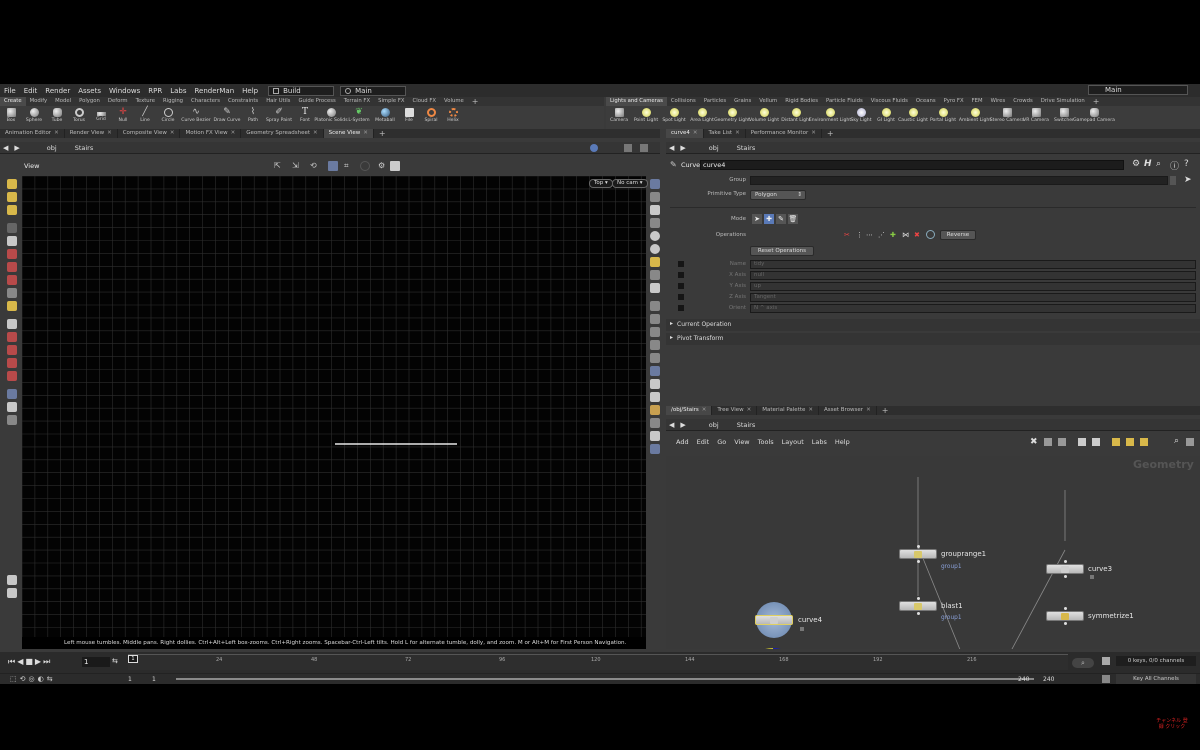 Image resolution: width=1200 pixels, height=750 pixels. What do you see at coordinates (655, 332) in the screenshot?
I see `point-number-icon` at bounding box center [655, 332].